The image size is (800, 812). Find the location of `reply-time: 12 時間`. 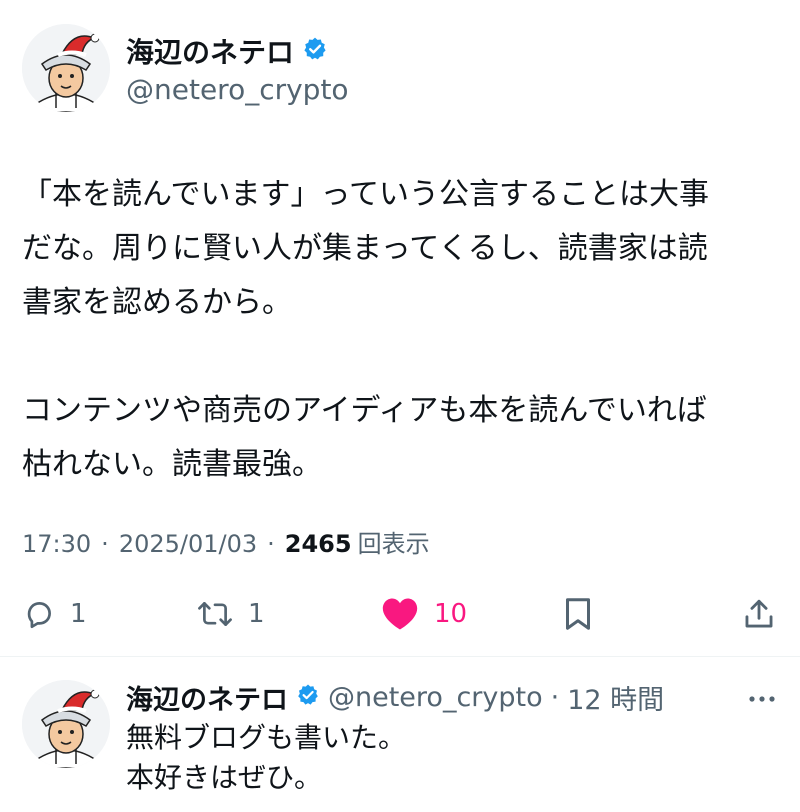

reply-time: 12 時間 is located at coordinates (615, 697).